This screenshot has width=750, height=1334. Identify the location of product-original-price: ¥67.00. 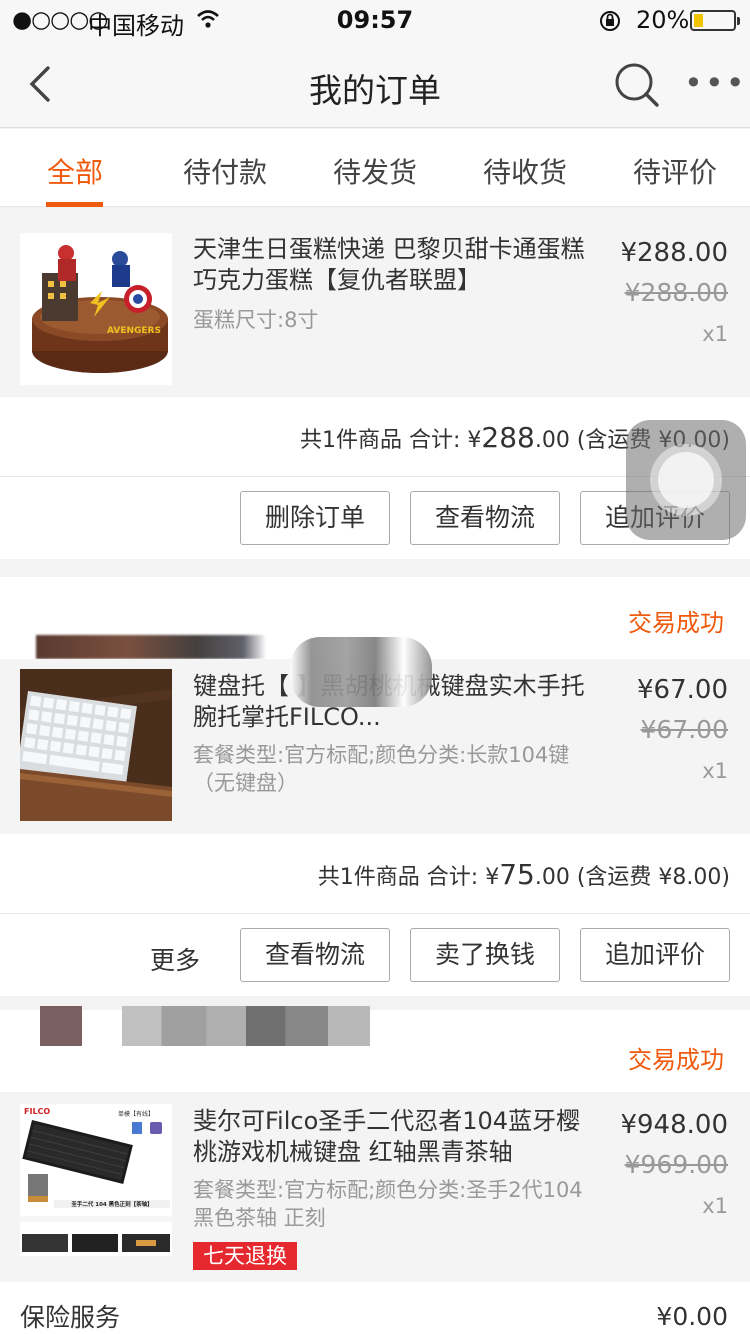
(684, 729).